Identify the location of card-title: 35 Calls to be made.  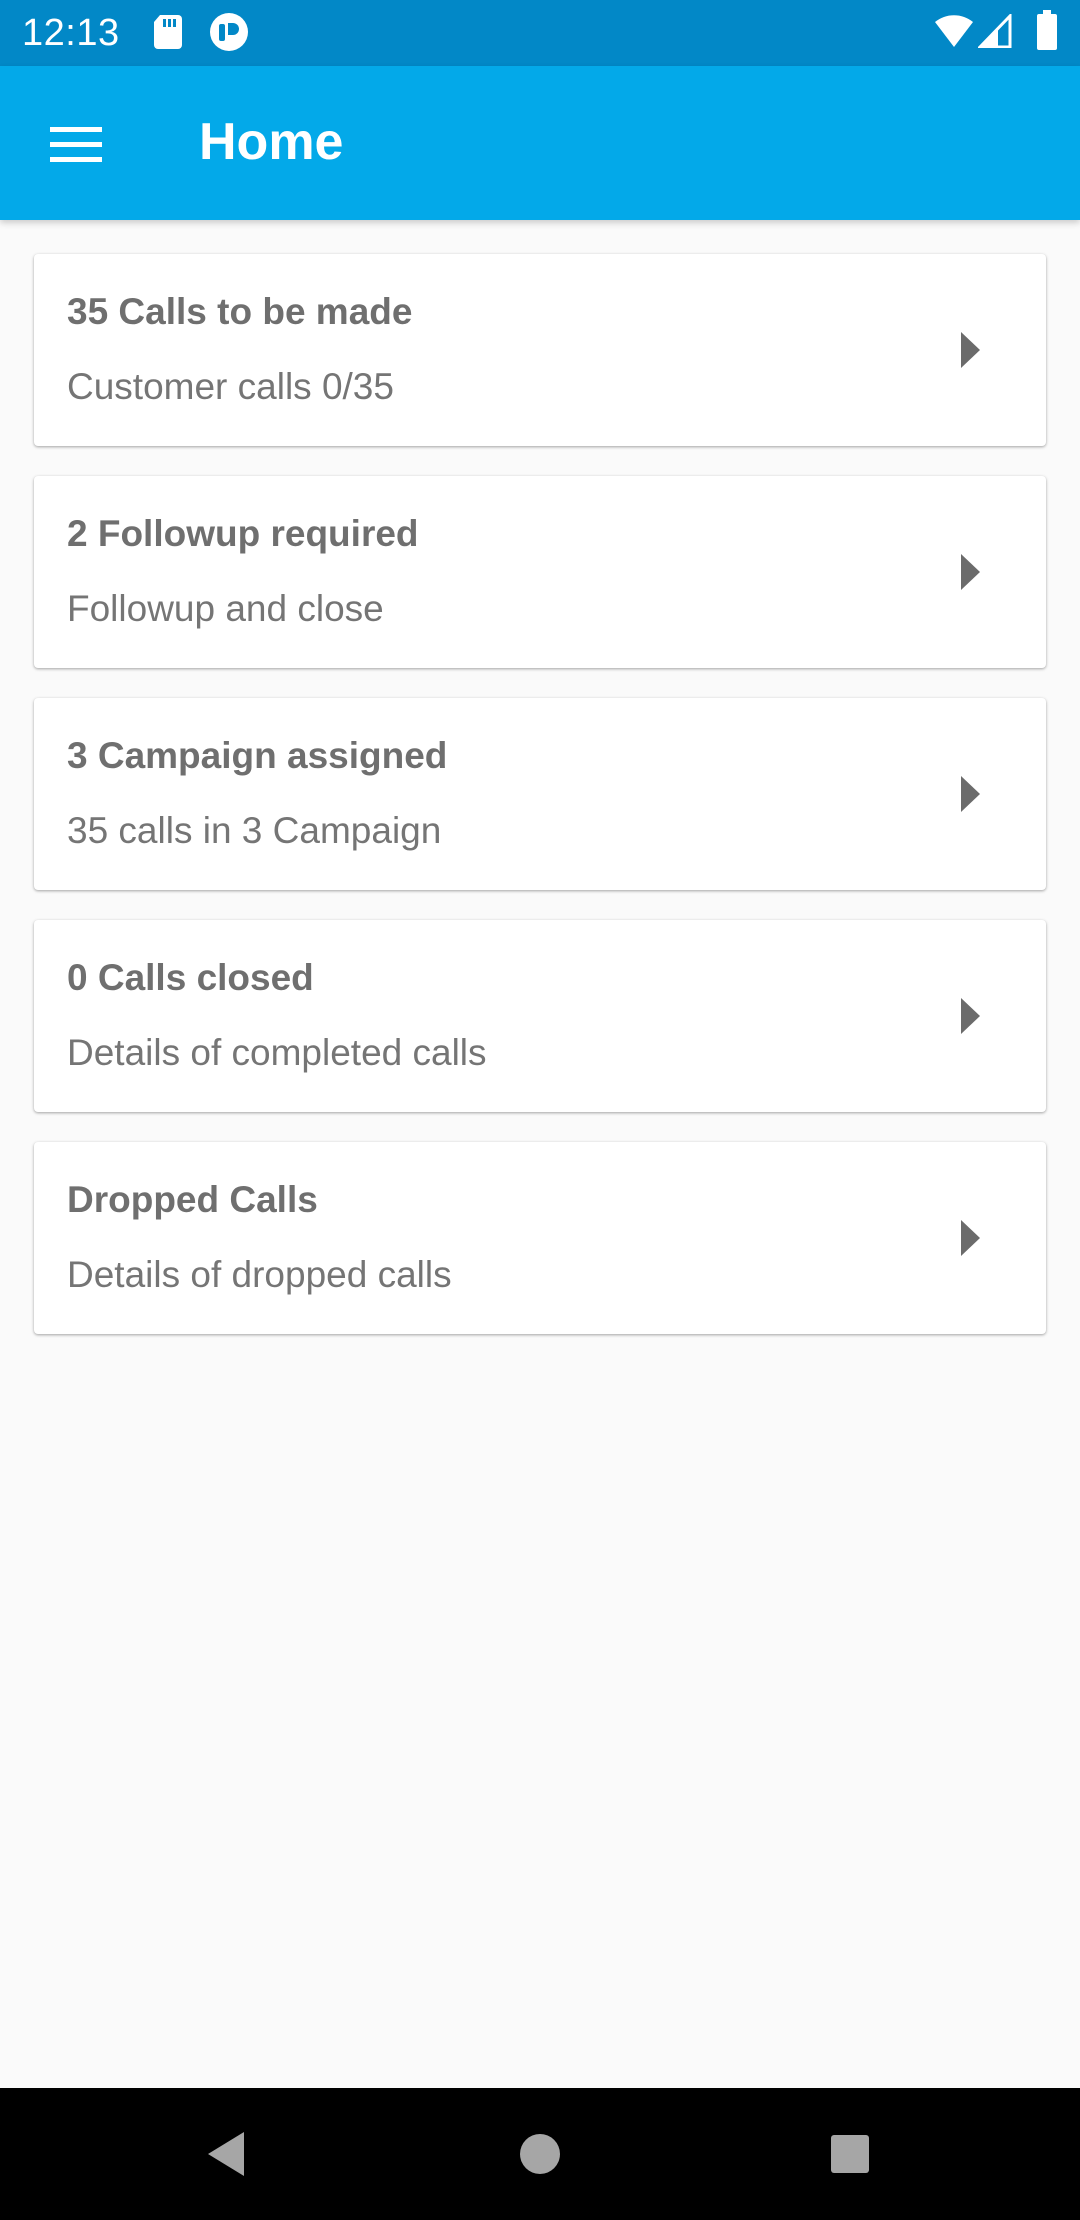
(240, 311).